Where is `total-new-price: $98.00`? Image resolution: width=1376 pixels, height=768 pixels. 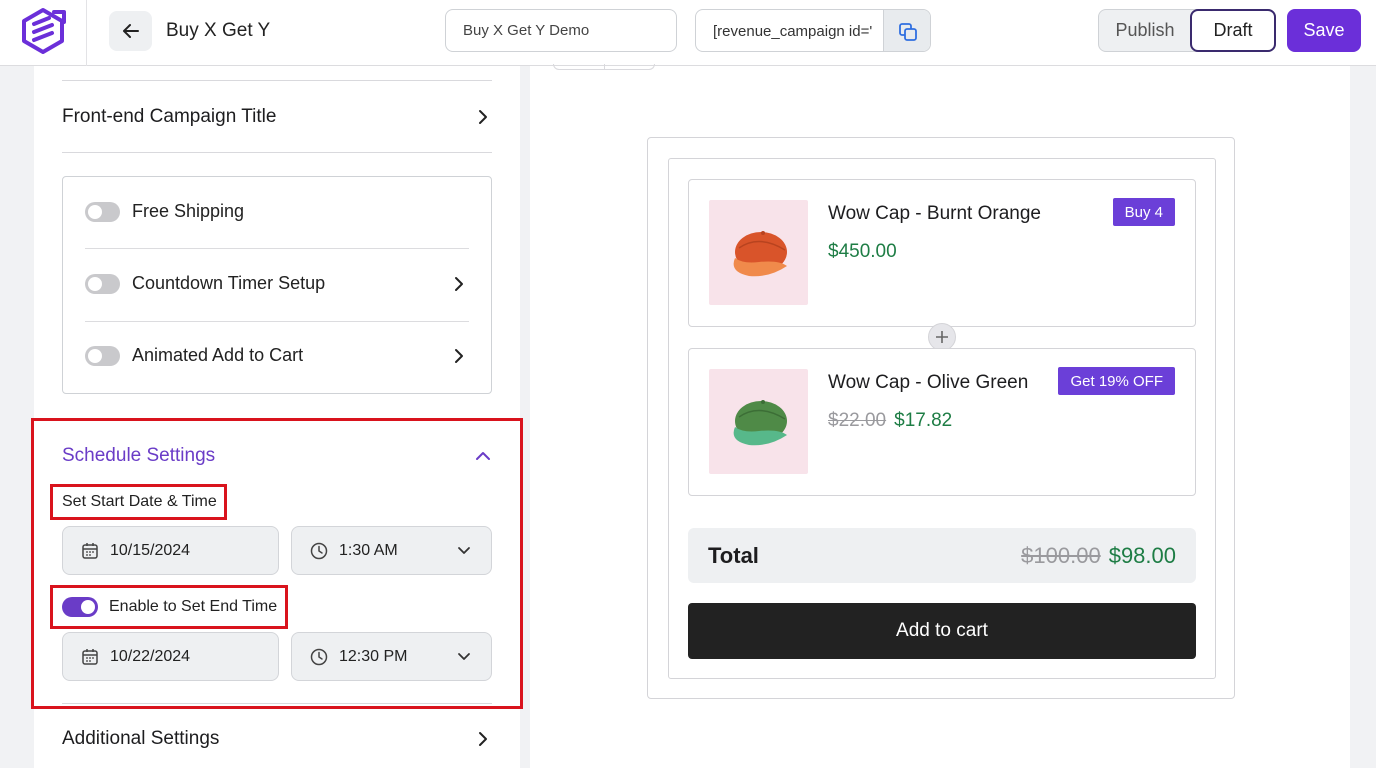 total-new-price: $98.00 is located at coordinates (1142, 555).